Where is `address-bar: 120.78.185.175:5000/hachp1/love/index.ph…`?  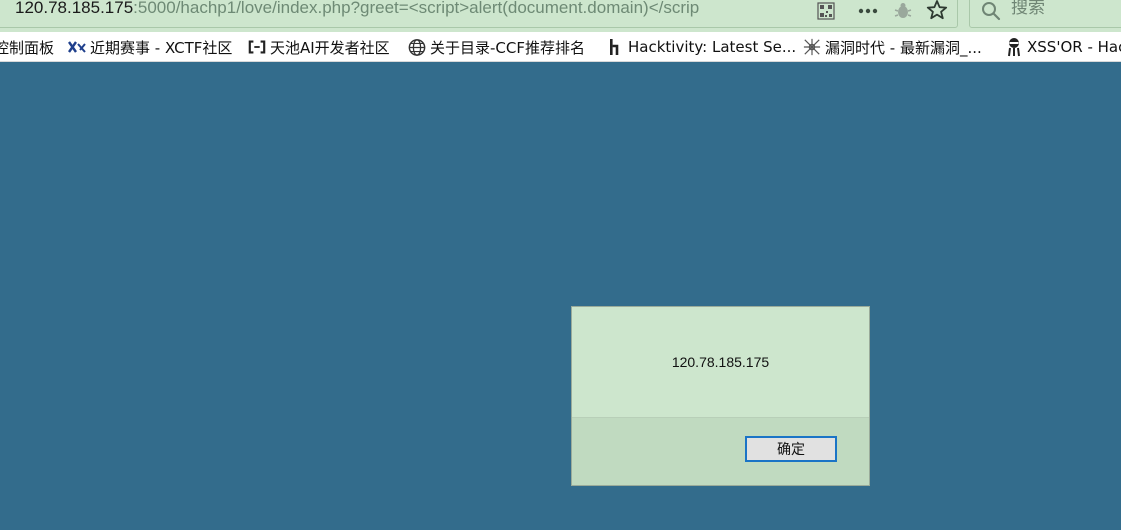 address-bar: 120.78.185.175:5000/hachp1/love/index.ph… is located at coordinates (479, 14).